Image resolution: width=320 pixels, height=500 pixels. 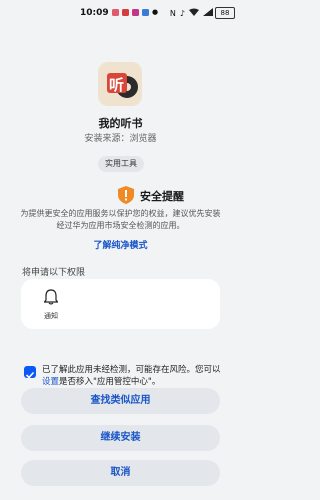 I want to click on location-icon: ●, so click(x=155, y=12).